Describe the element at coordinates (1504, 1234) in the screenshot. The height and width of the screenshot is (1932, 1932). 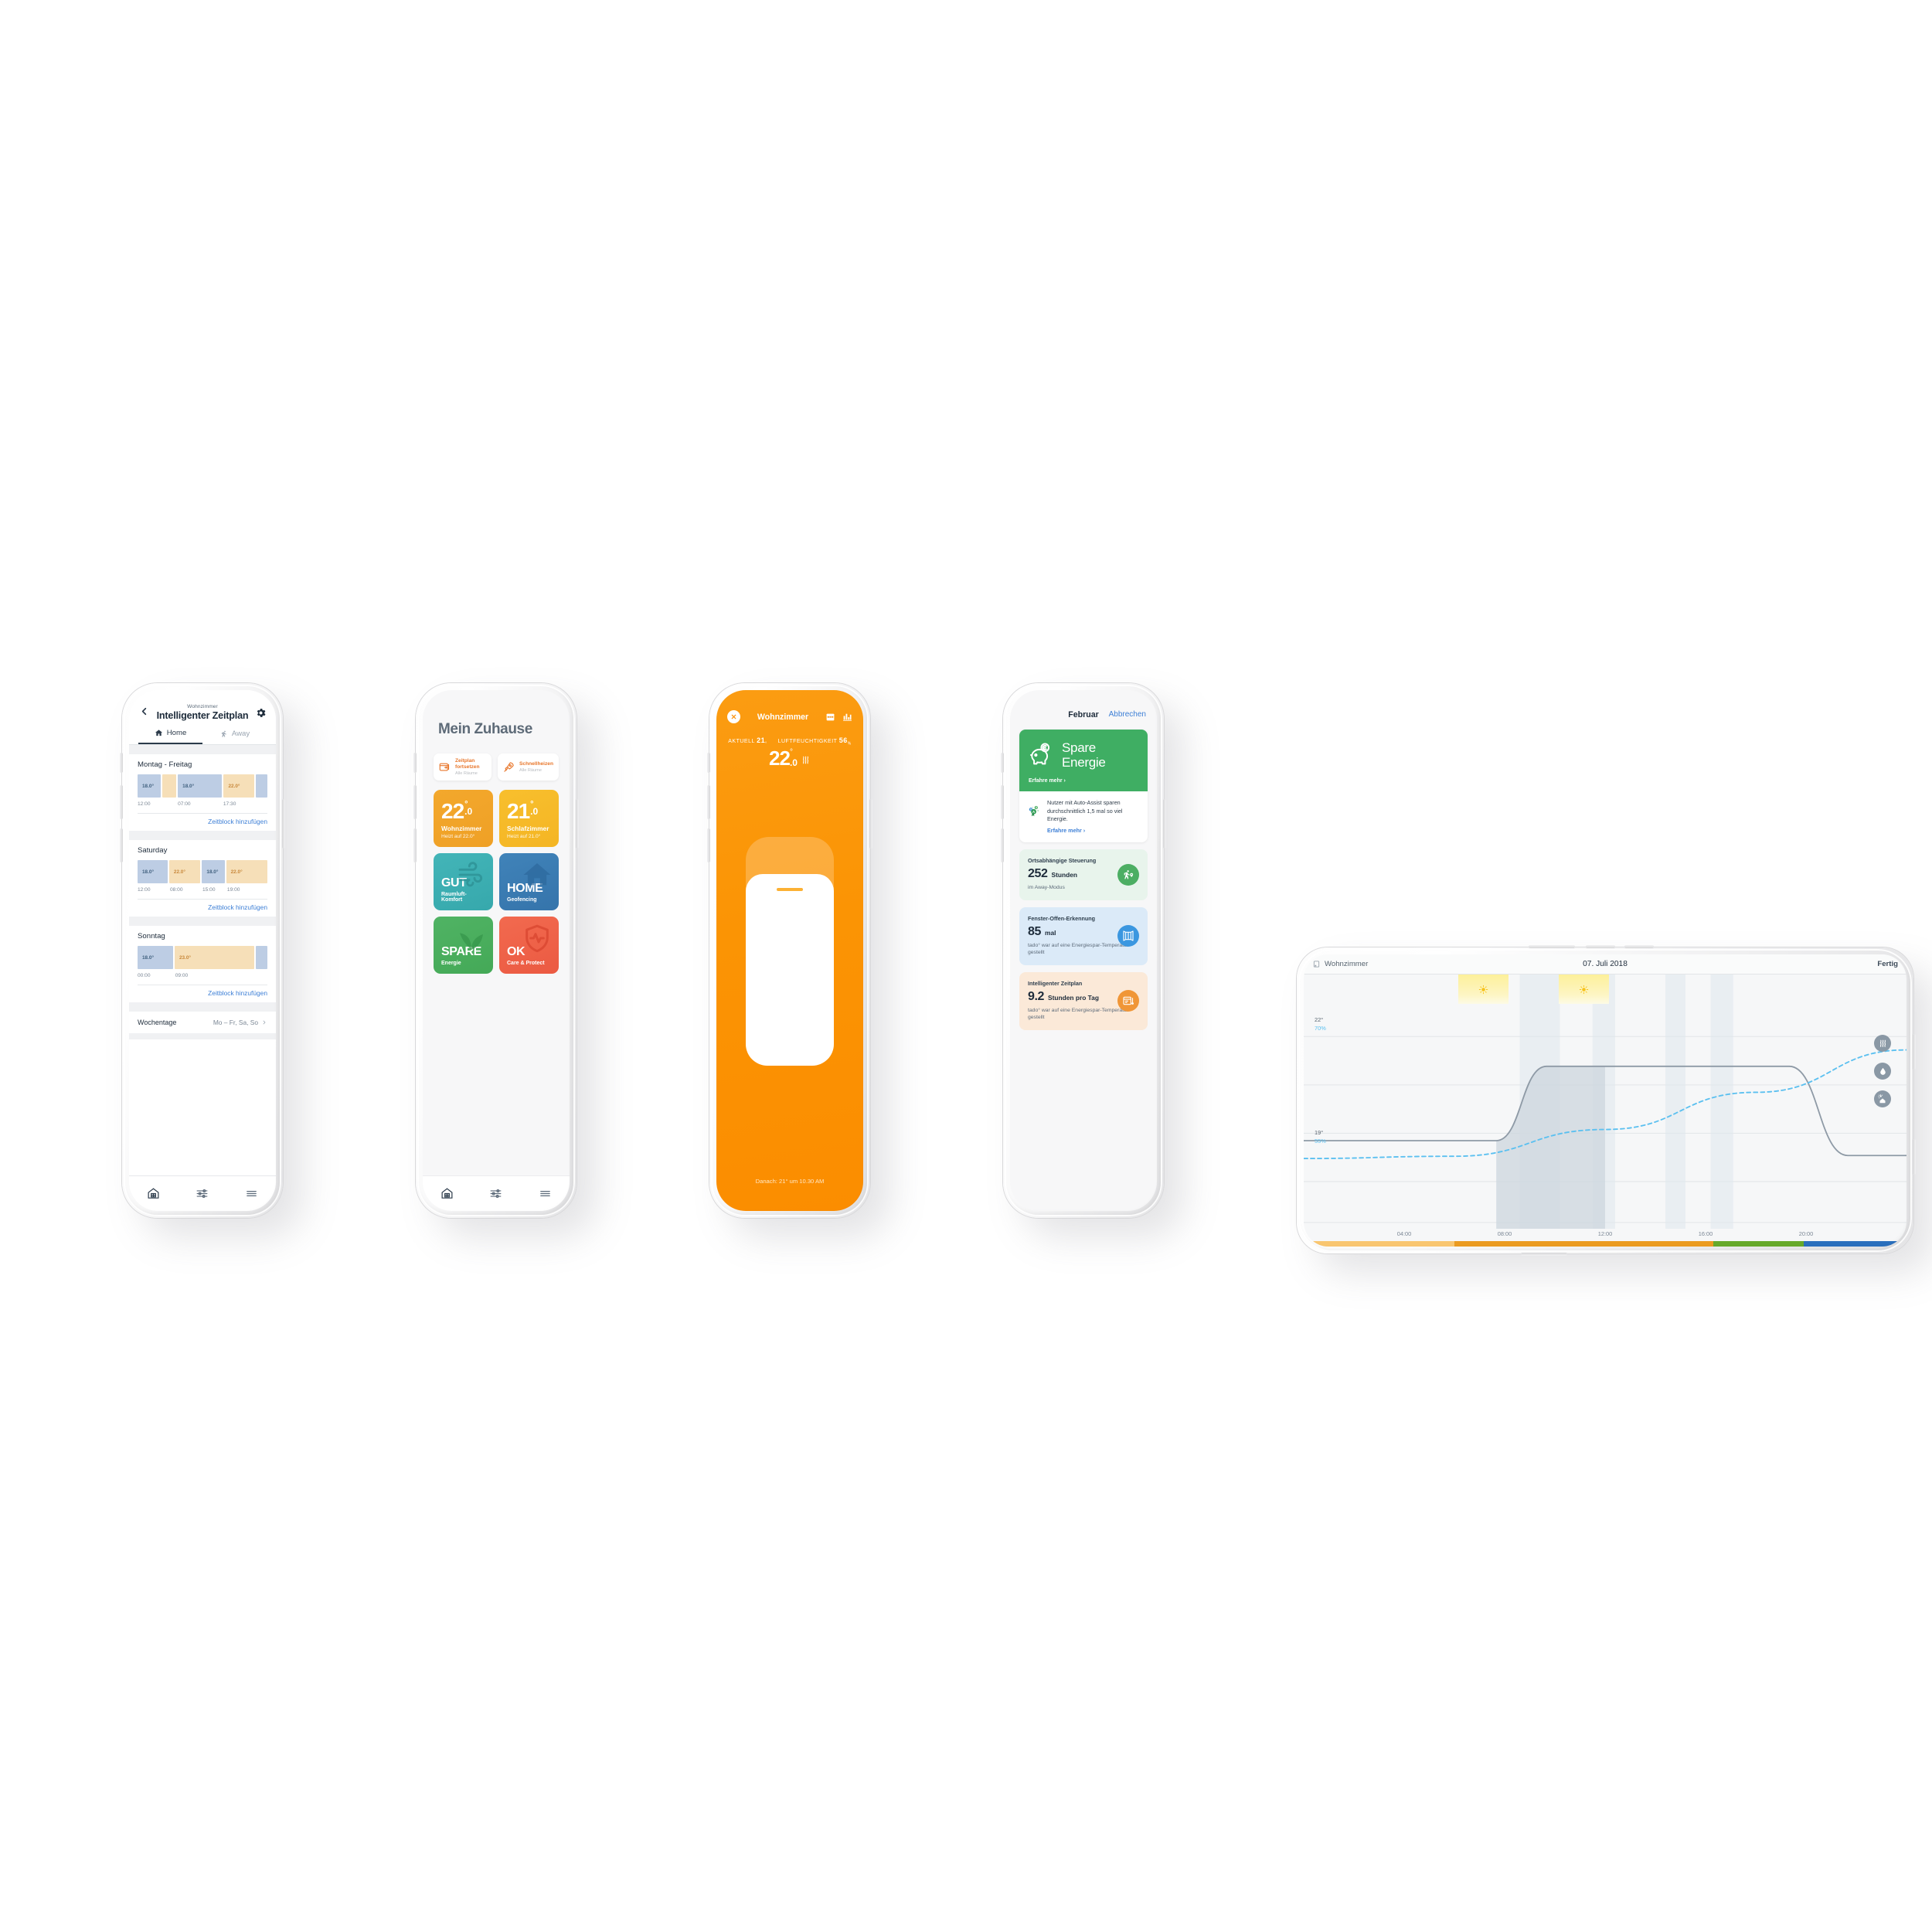
I see `x-tick-label: 08:00` at that location.